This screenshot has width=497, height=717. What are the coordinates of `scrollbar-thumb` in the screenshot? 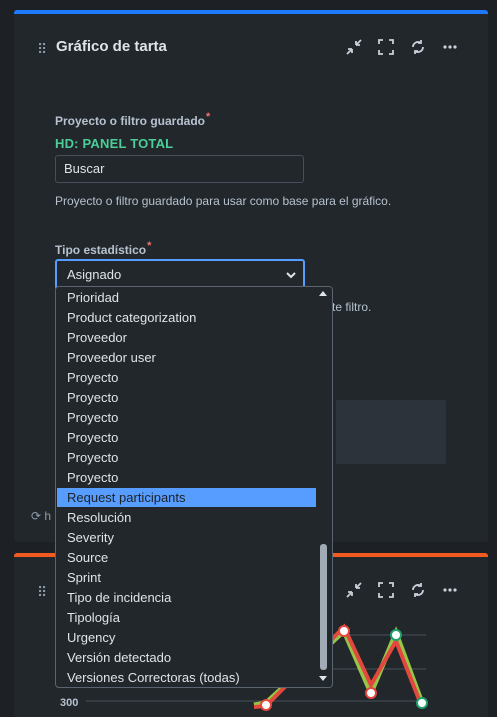 It's located at (323, 607).